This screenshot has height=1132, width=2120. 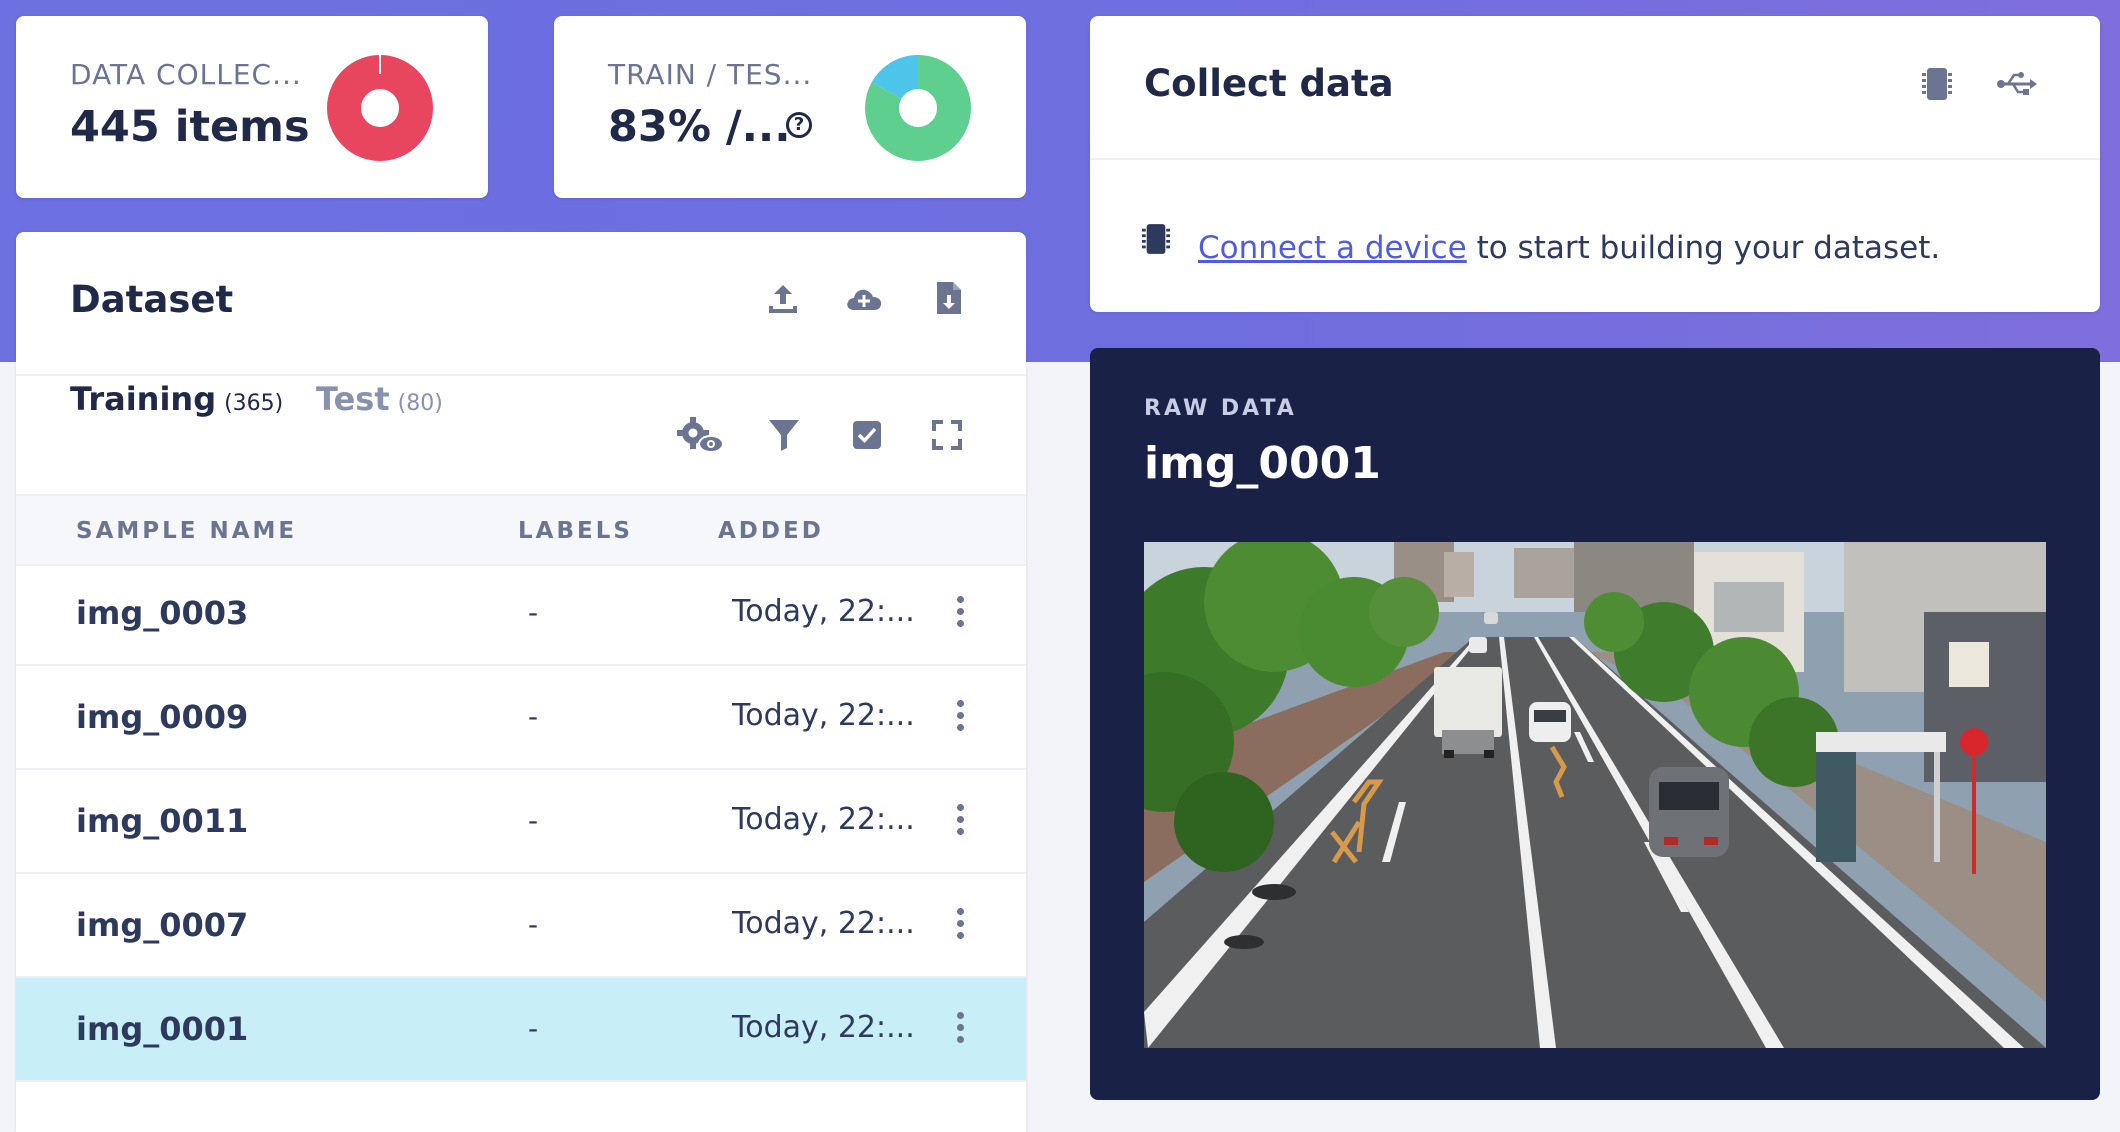 I want to click on settings-eye-icon, so click(x=701, y=436).